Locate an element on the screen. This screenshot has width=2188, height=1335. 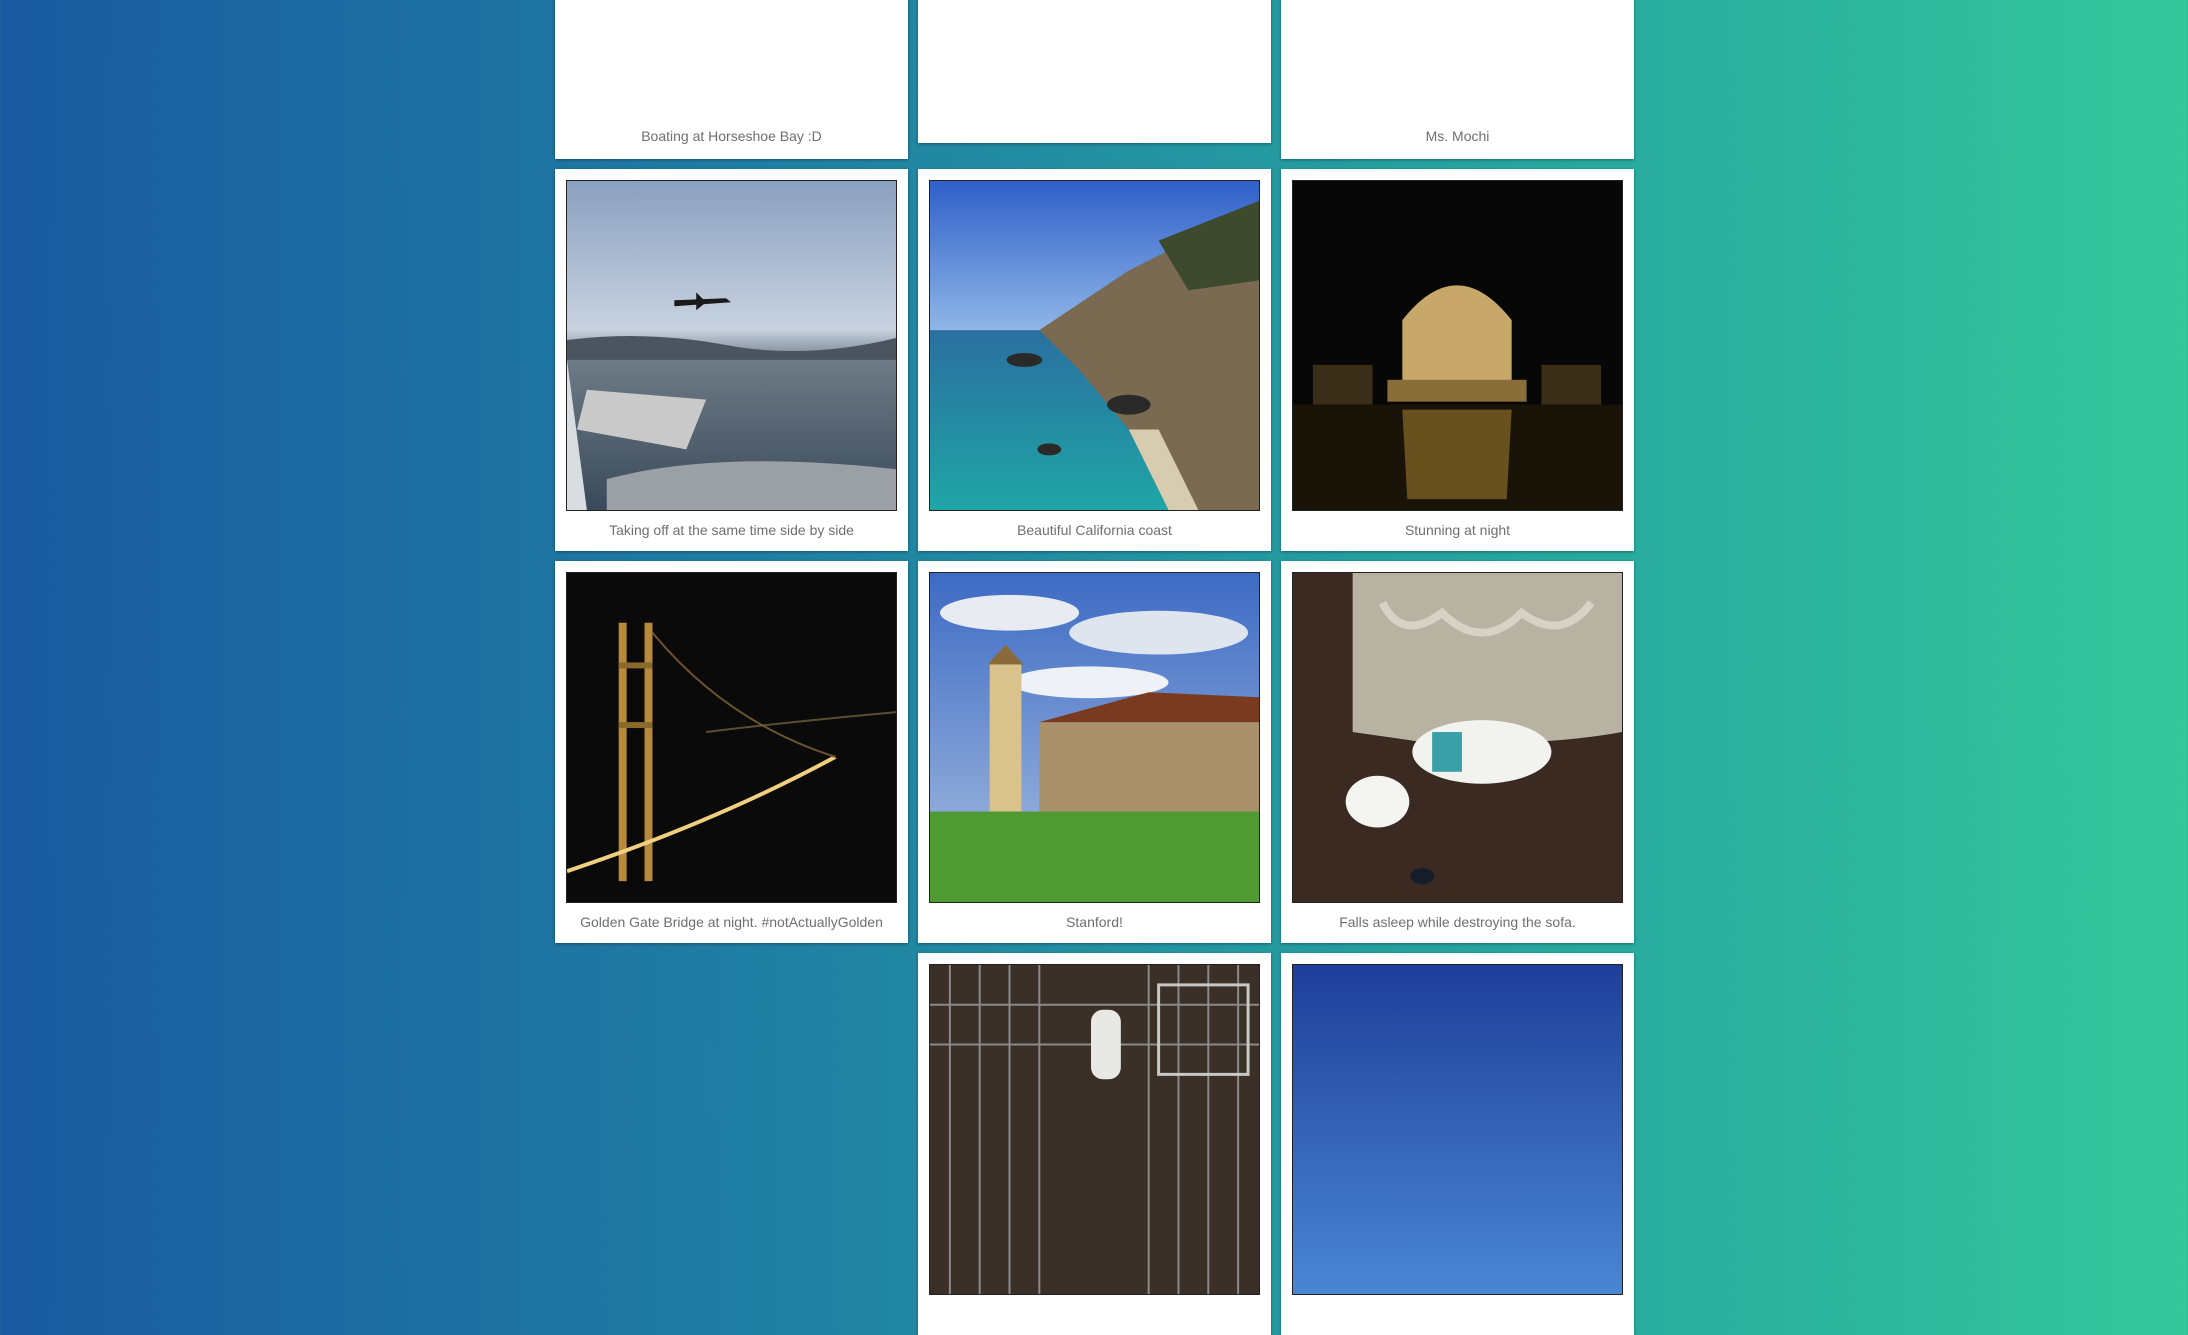
photo-card-blue-sky is located at coordinates (1457, 1144).